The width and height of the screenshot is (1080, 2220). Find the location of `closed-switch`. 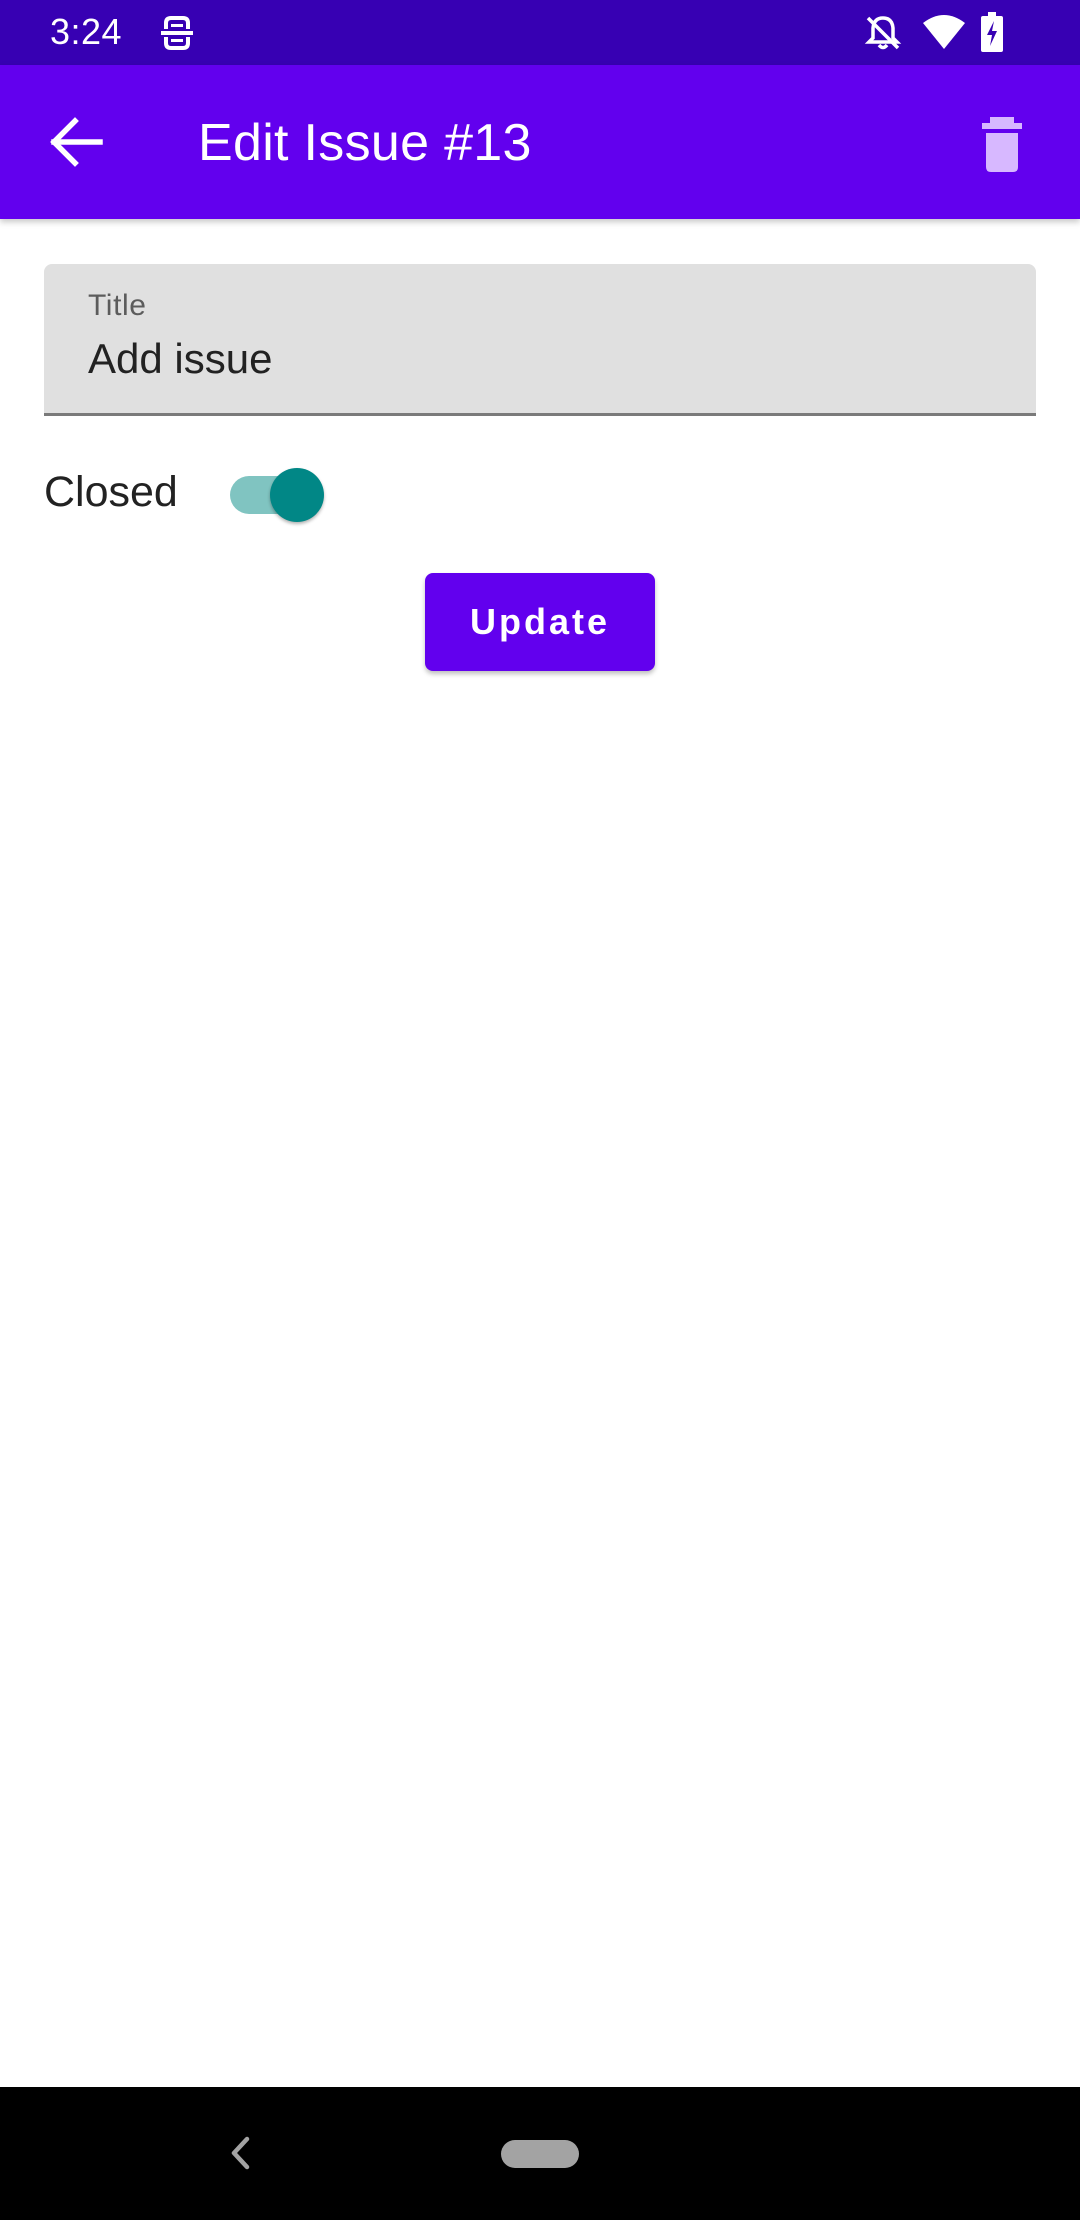

closed-switch is located at coordinates (277, 495).